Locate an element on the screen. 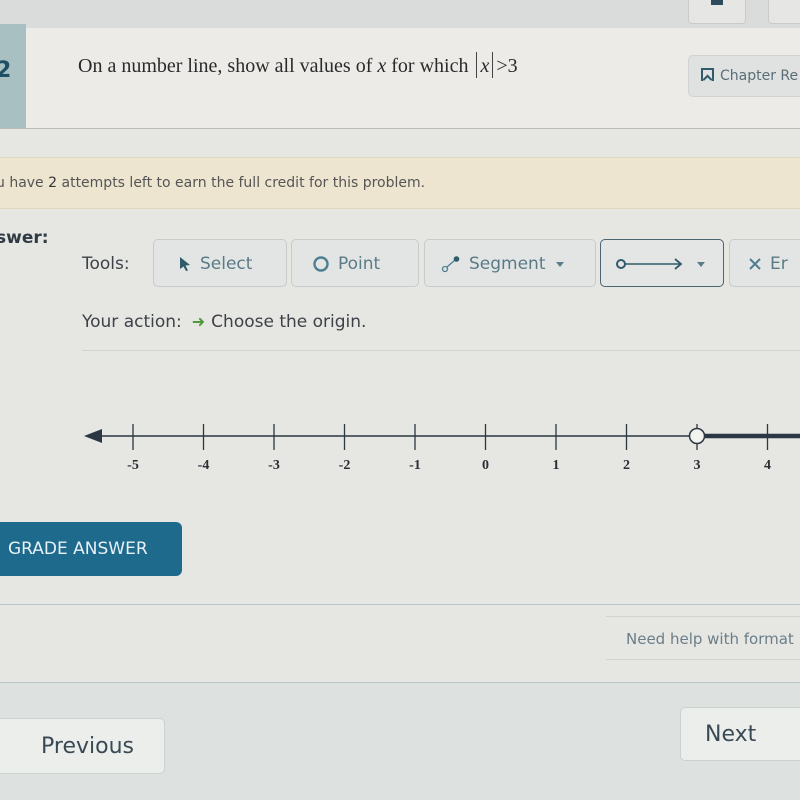 The image size is (800, 800). top-toolbar-button is located at coordinates (717, 12).